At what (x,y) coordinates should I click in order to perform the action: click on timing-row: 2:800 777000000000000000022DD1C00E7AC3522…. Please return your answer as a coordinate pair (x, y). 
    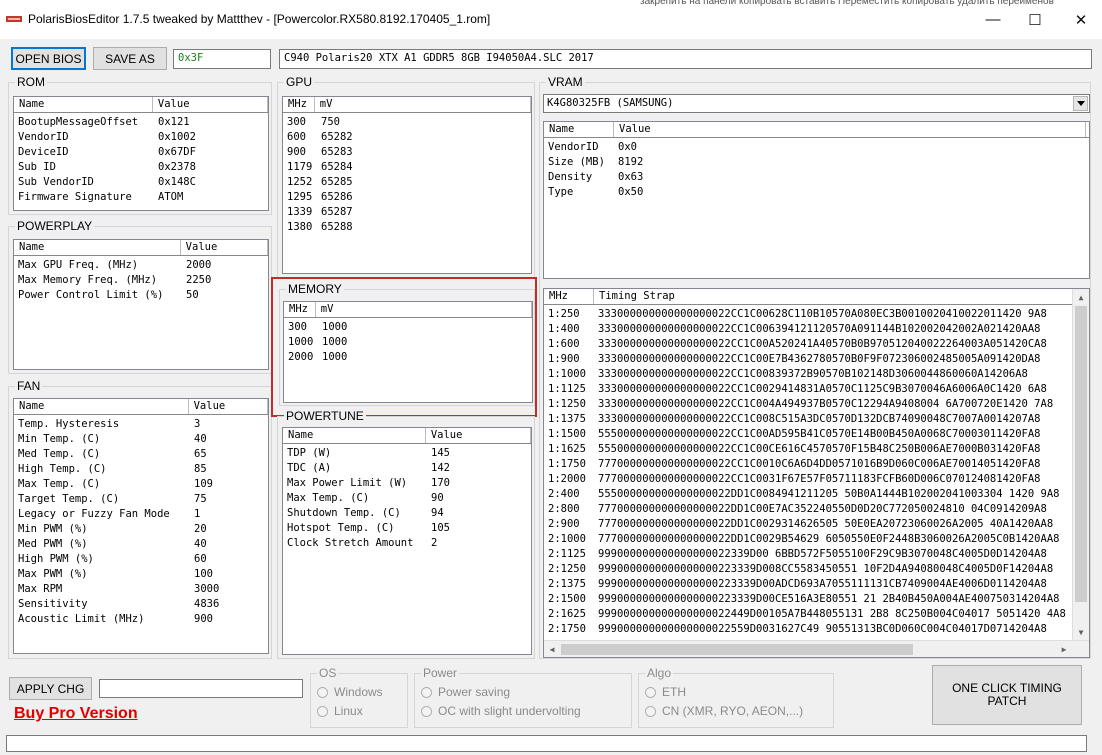
    Looking at the image, I should click on (808, 509).